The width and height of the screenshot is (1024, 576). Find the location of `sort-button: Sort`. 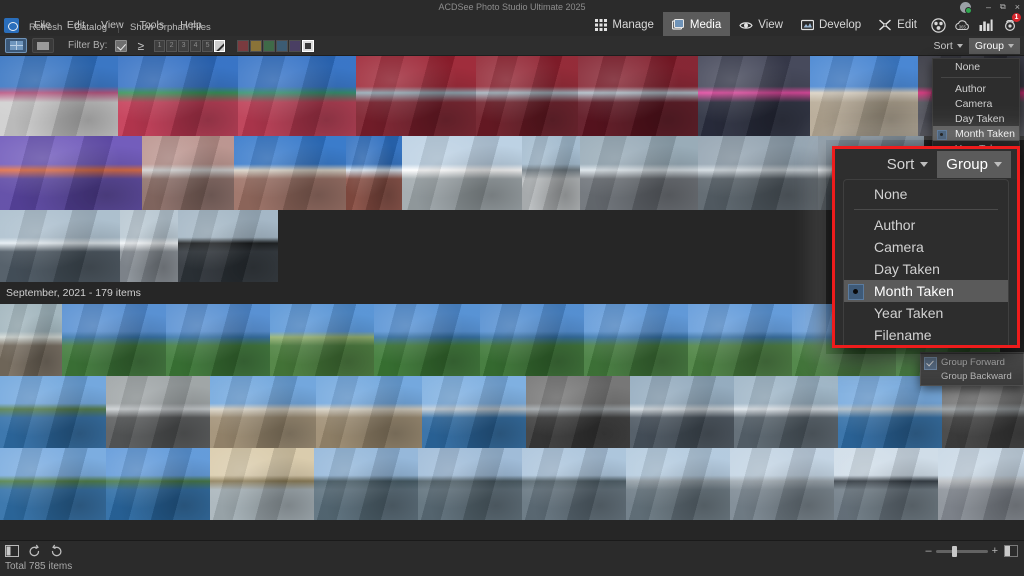

sort-button: Sort is located at coordinates (948, 46).